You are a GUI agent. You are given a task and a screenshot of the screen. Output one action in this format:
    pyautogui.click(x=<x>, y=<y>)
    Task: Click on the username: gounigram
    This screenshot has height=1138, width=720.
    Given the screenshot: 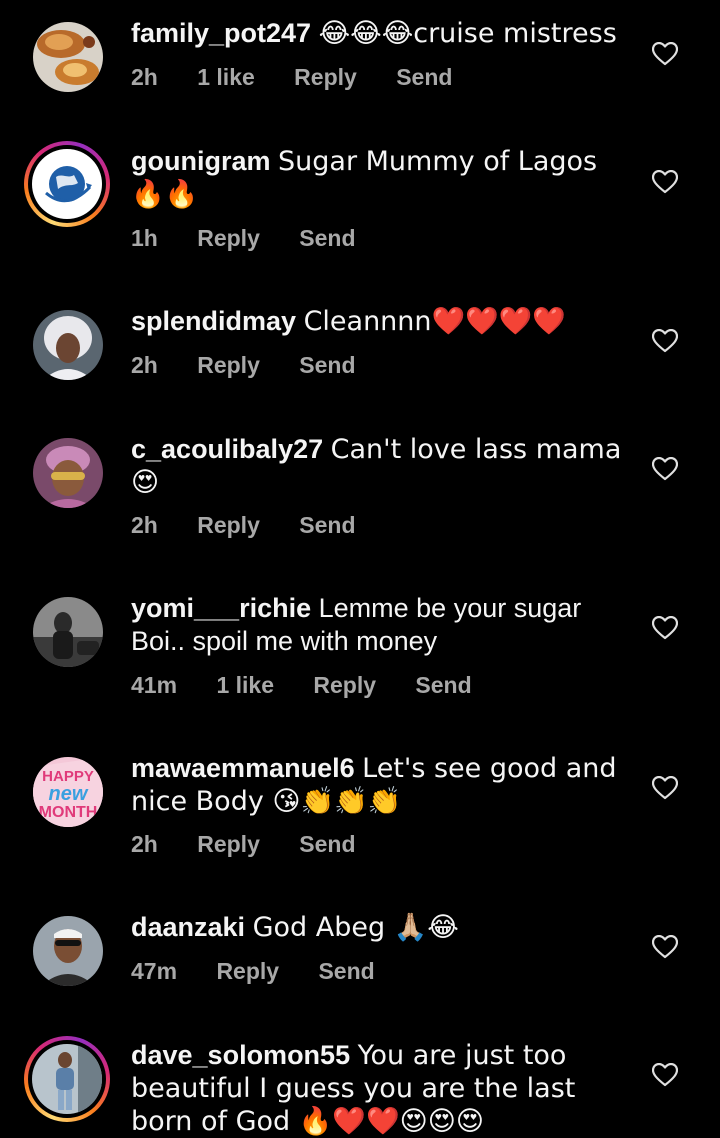 What is the action you would take?
    pyautogui.click(x=201, y=161)
    